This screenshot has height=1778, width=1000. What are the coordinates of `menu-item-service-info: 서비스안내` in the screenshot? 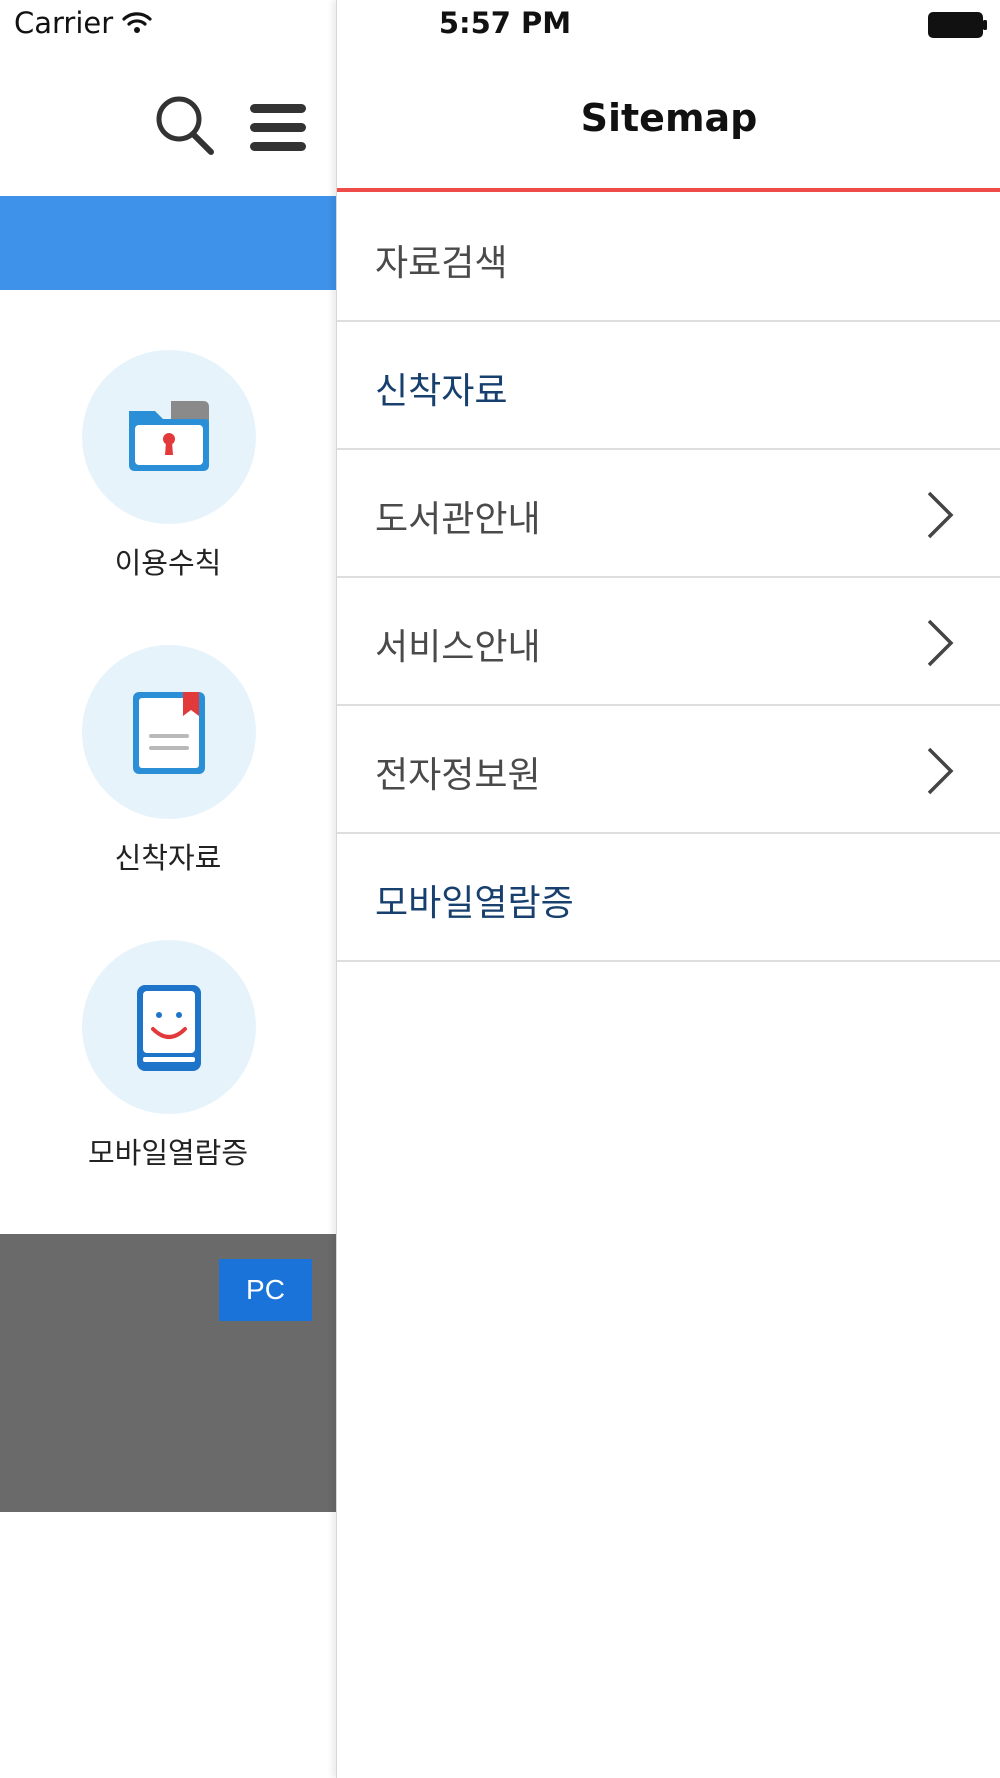 It's located at (668, 642).